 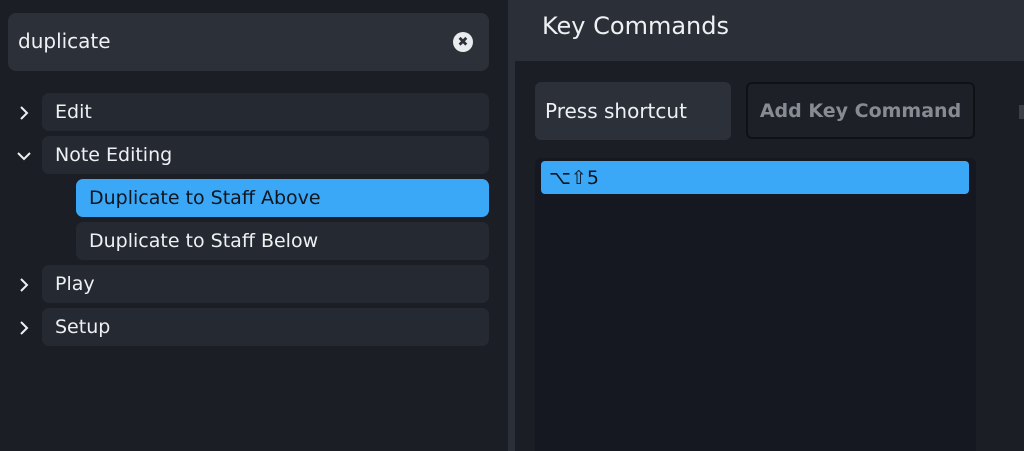 I want to click on shortcut-input: Press shortcut, so click(x=633, y=111).